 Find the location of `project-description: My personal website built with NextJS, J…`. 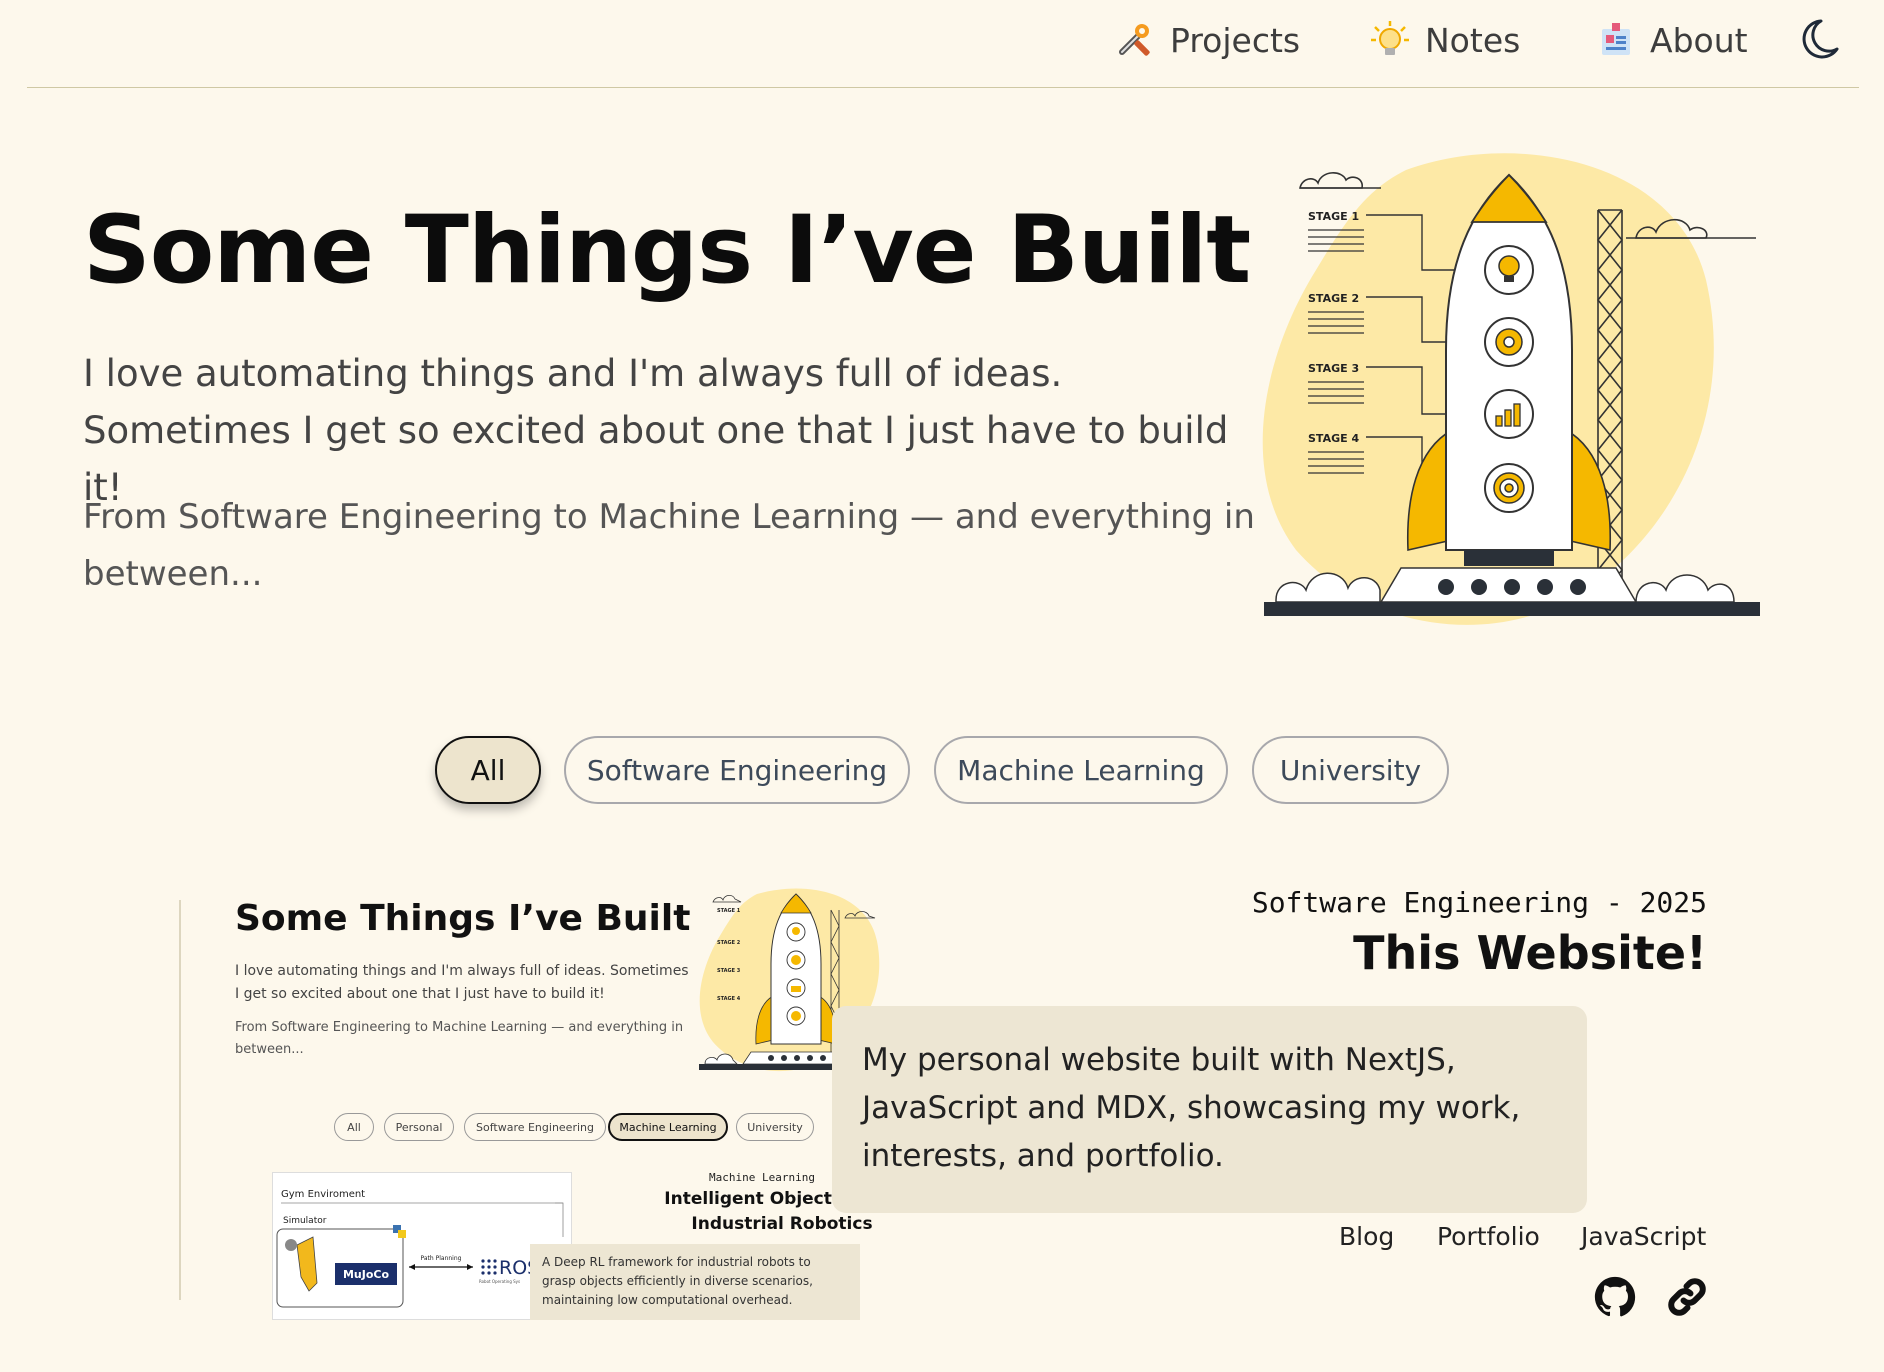

project-description: My personal website built with NextJS, J… is located at coordinates (1209, 1109).